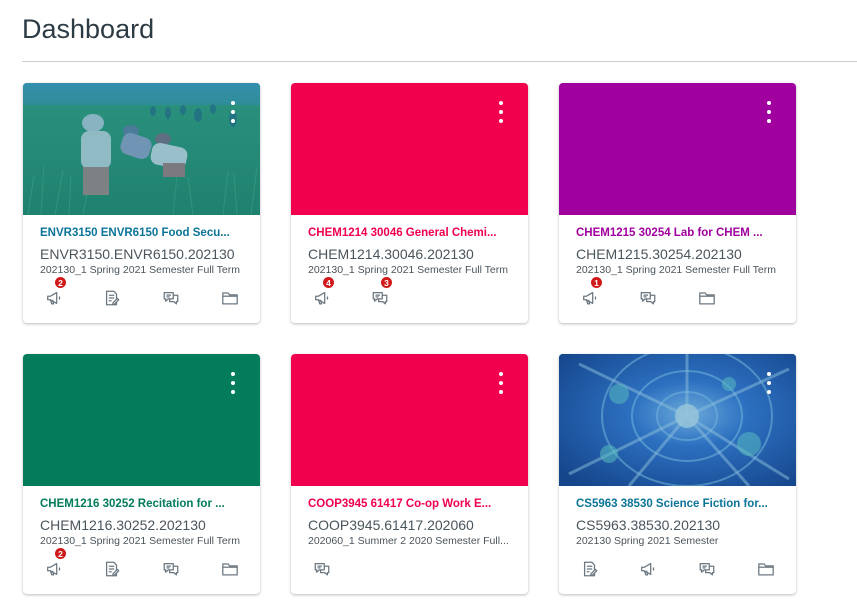 The height and width of the screenshot is (616, 857). I want to click on course-code: CS5963.38530.202130, so click(648, 525).